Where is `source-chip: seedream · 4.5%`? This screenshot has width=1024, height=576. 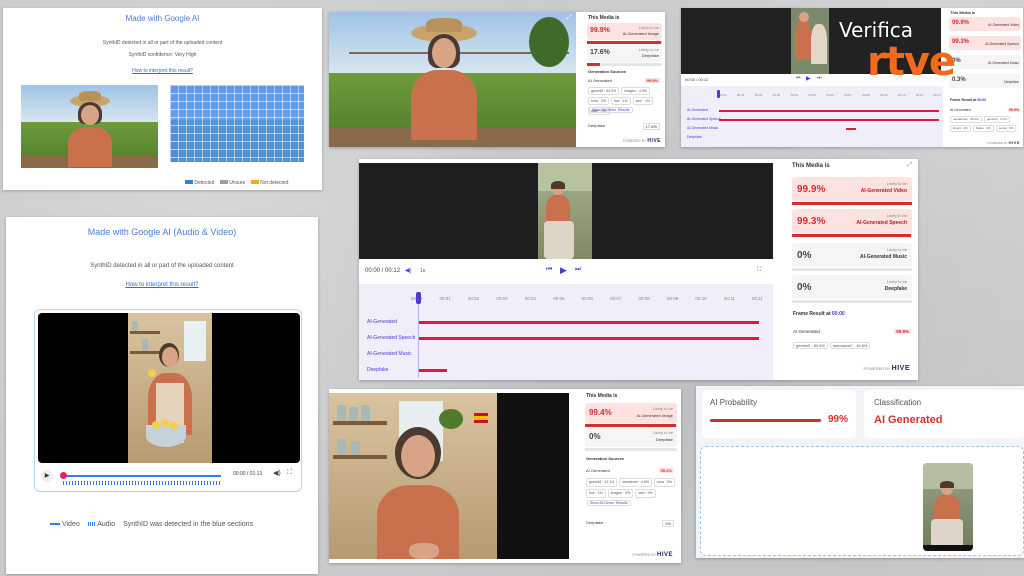
source-chip: seedream · 4.5% is located at coordinates (635, 482).